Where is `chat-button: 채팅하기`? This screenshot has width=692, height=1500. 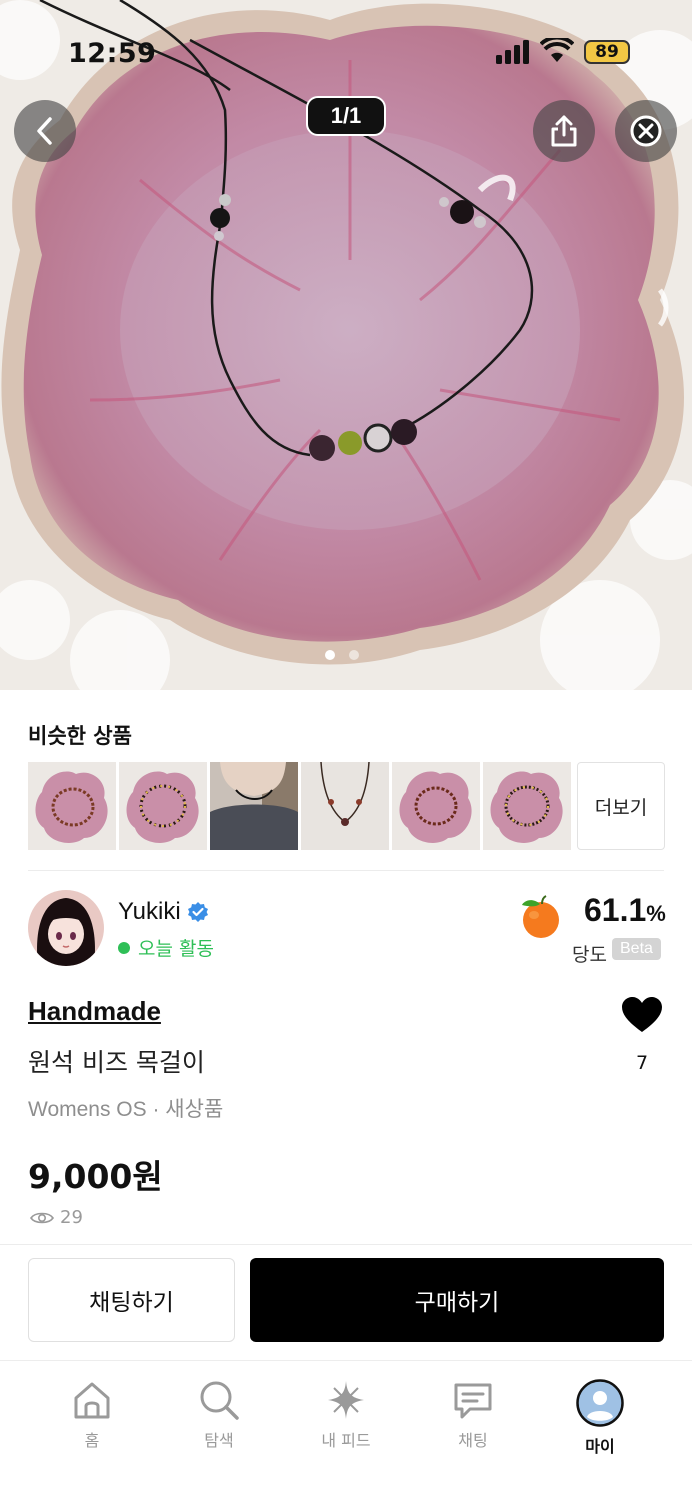 chat-button: 채팅하기 is located at coordinates (131, 1300).